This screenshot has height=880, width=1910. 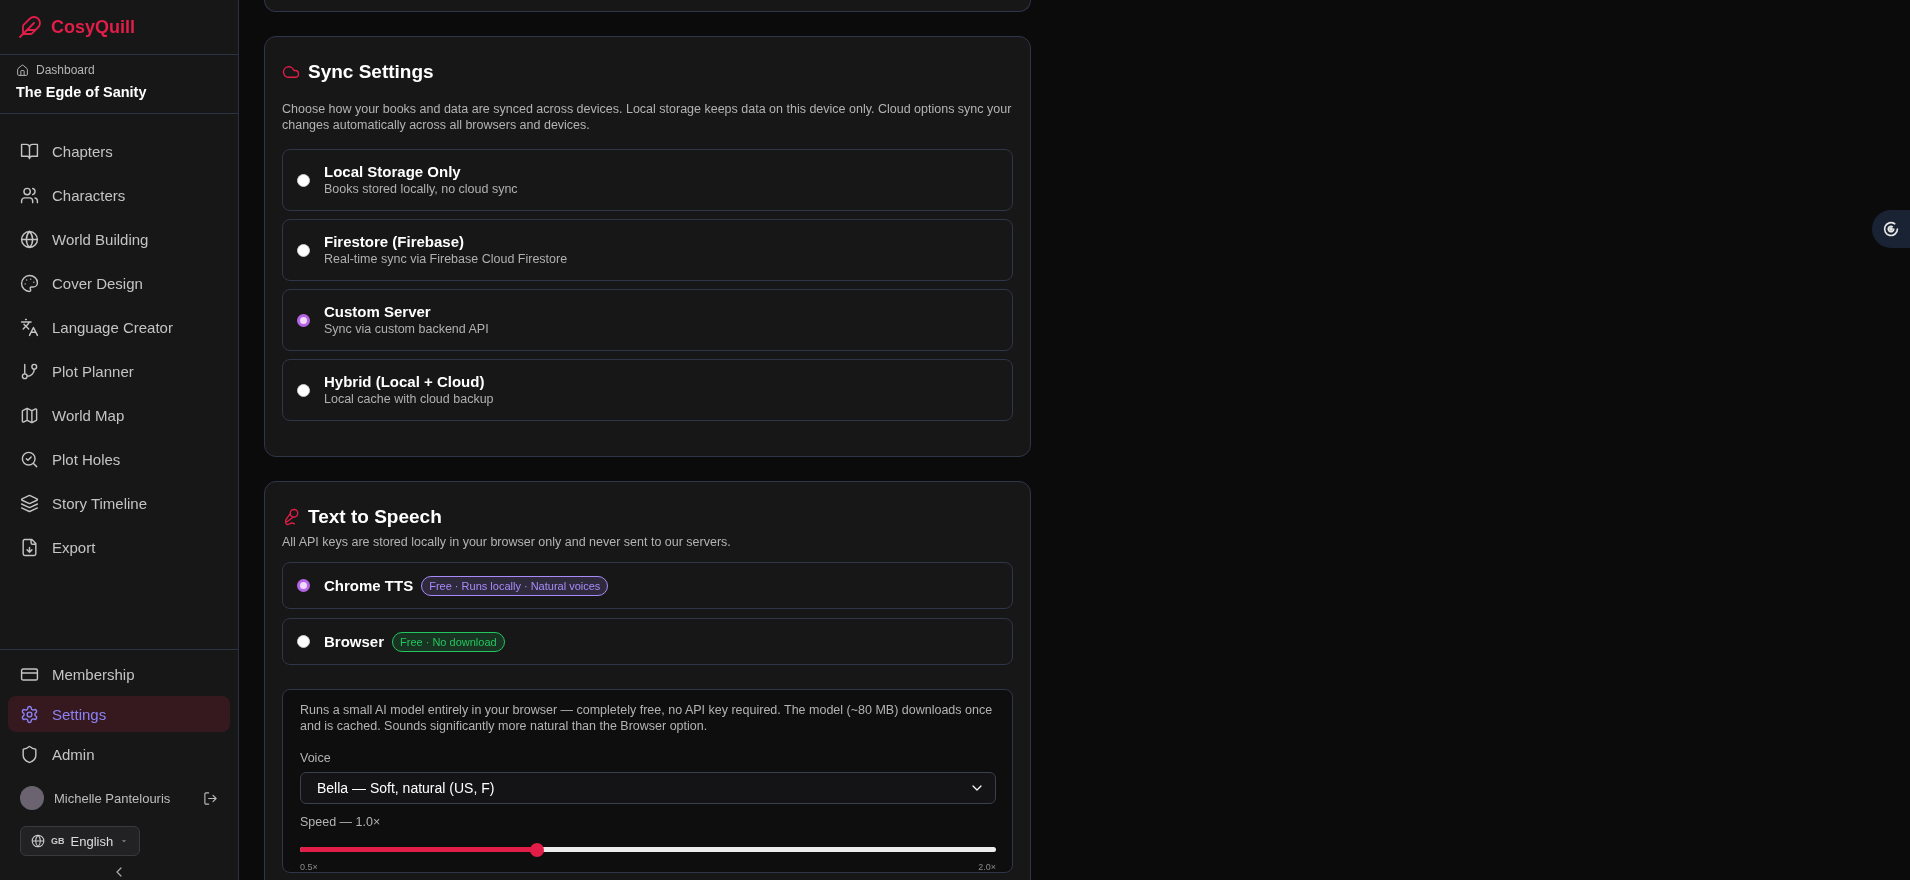 What do you see at coordinates (647, 320) in the screenshot?
I see `option-card: Custom Server Sync via custom backend API` at bounding box center [647, 320].